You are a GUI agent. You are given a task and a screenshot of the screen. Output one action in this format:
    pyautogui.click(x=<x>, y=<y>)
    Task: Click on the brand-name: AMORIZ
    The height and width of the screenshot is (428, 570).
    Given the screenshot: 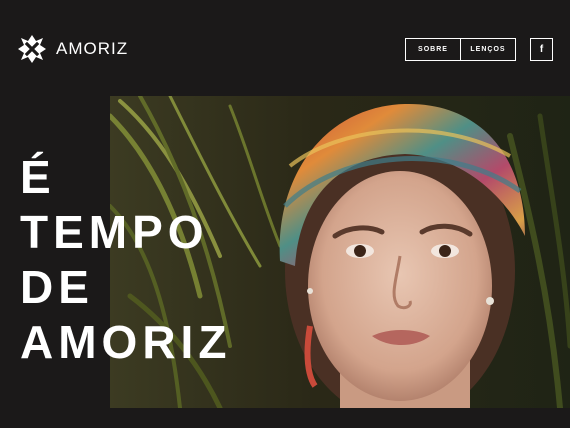 What is the action you would take?
    pyautogui.click(x=92, y=48)
    